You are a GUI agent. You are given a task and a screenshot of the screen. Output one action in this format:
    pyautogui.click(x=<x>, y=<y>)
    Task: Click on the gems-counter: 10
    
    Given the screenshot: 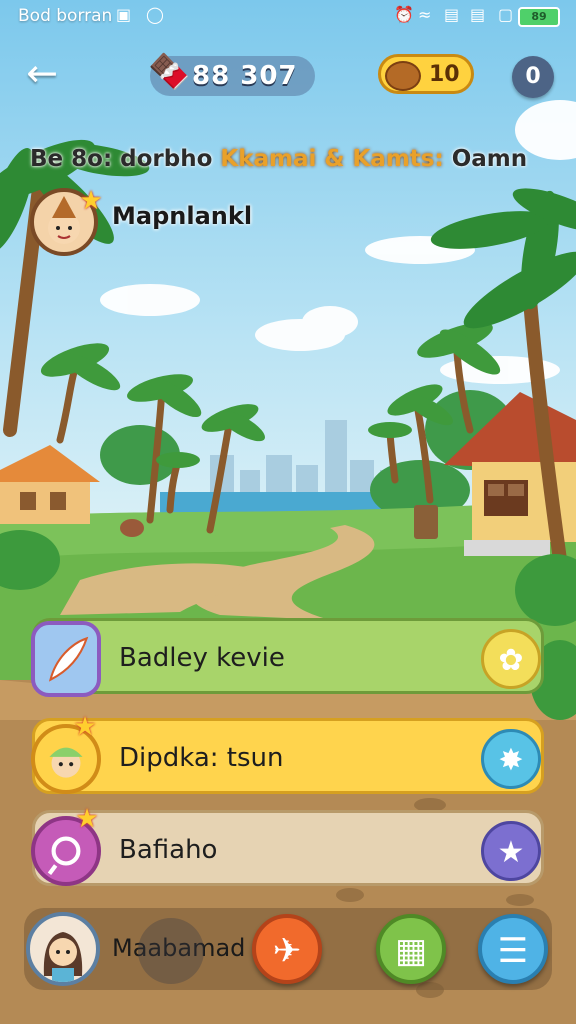 What is the action you would take?
    pyautogui.click(x=426, y=74)
    